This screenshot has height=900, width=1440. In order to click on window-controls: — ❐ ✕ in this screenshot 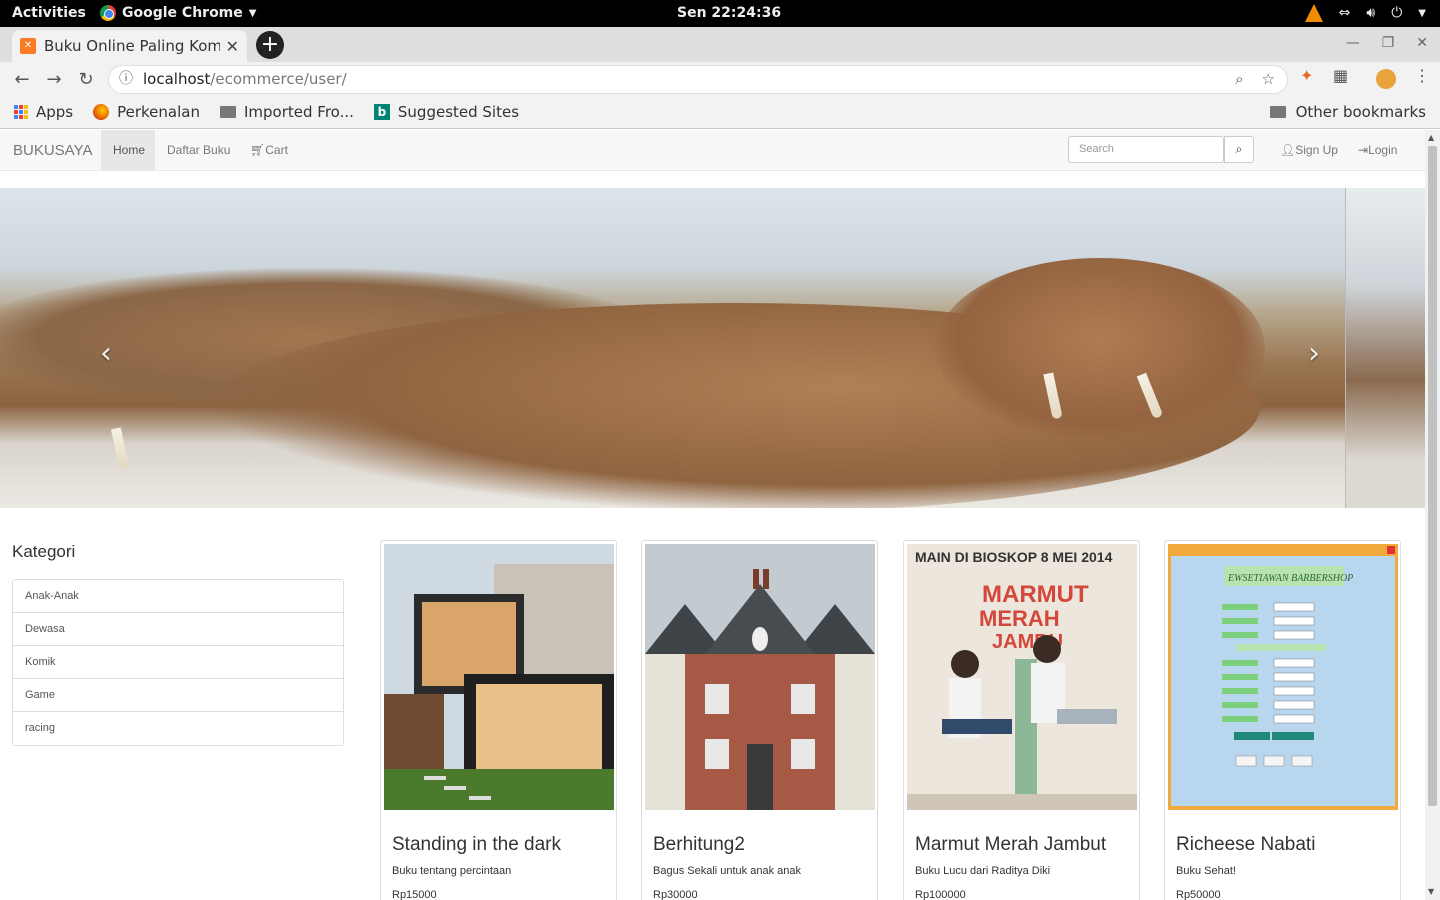, I will do `click(1387, 43)`.